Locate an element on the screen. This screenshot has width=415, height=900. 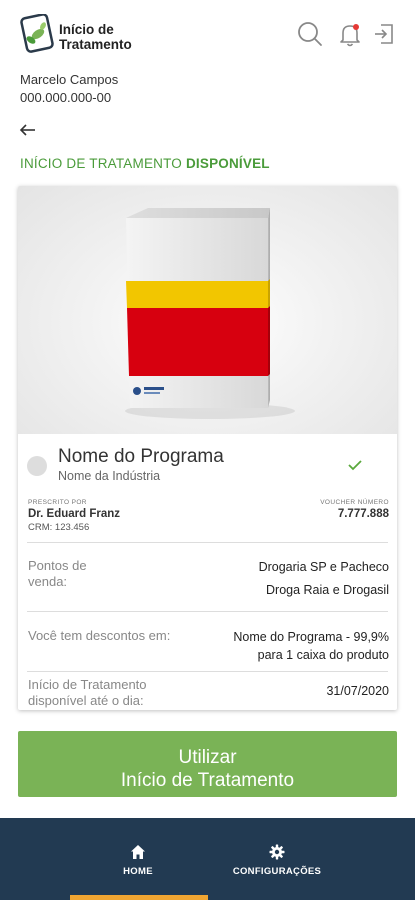
notification-dot is located at coordinates (356, 27).